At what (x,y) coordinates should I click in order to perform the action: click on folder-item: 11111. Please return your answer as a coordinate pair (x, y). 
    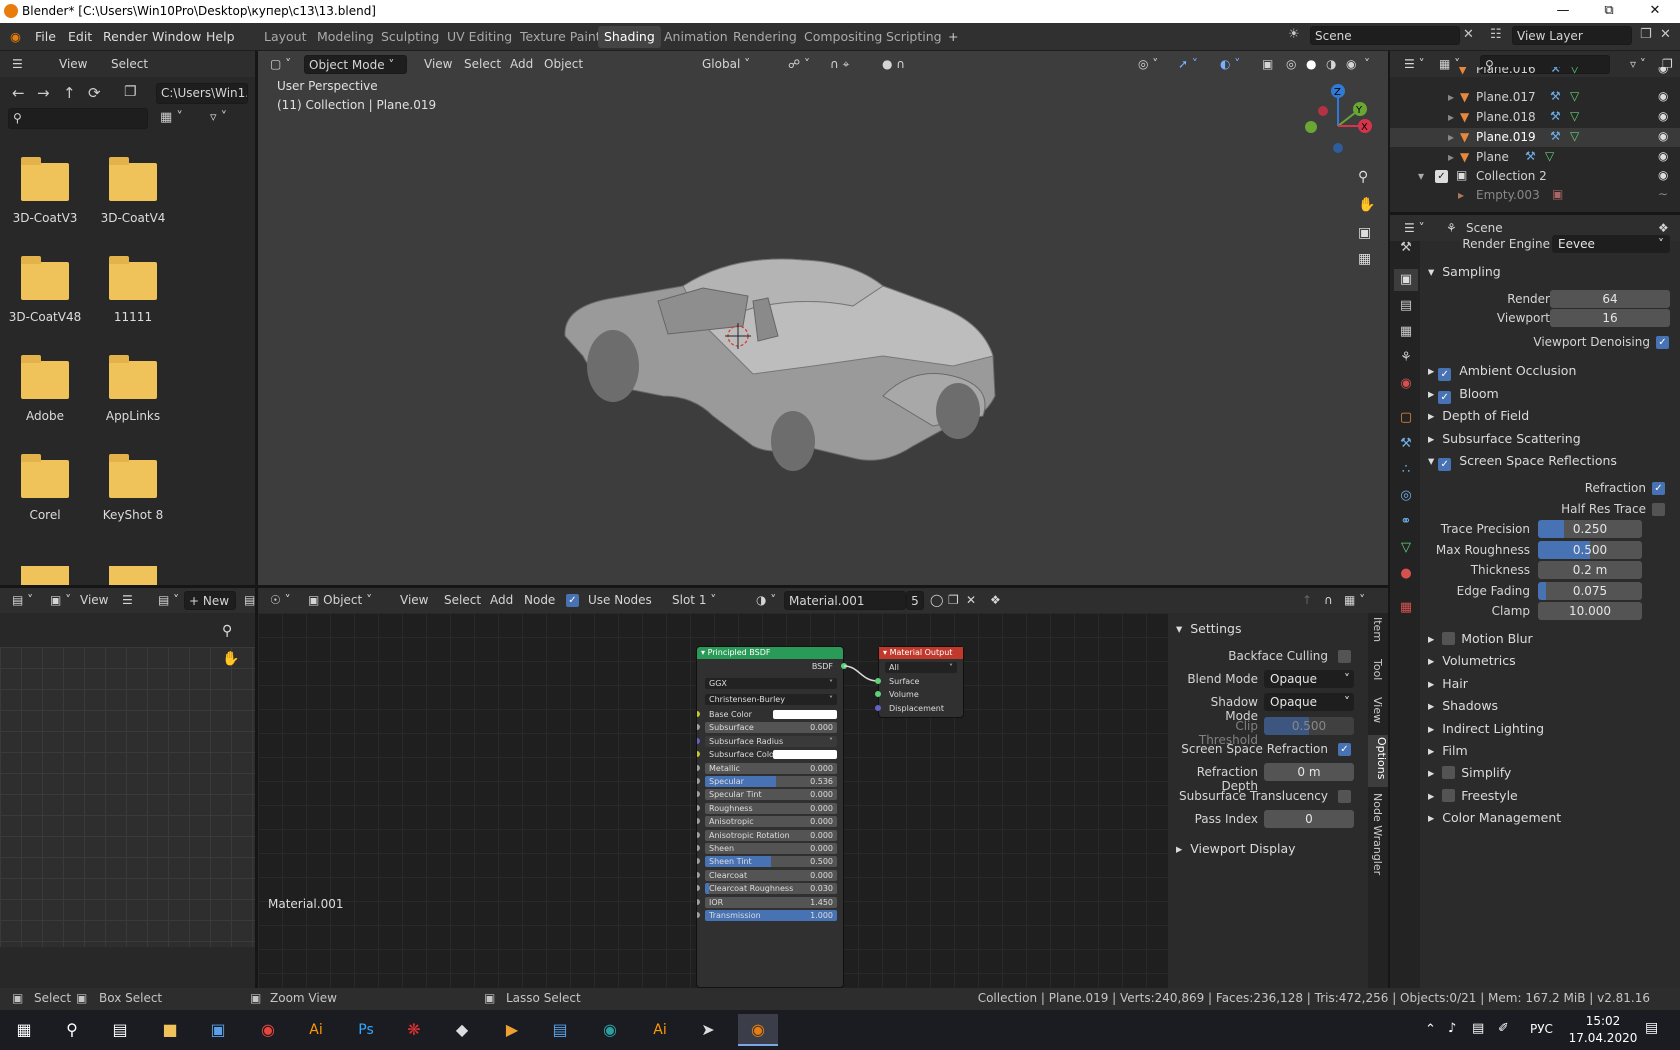
    Looking at the image, I should click on (133, 290).